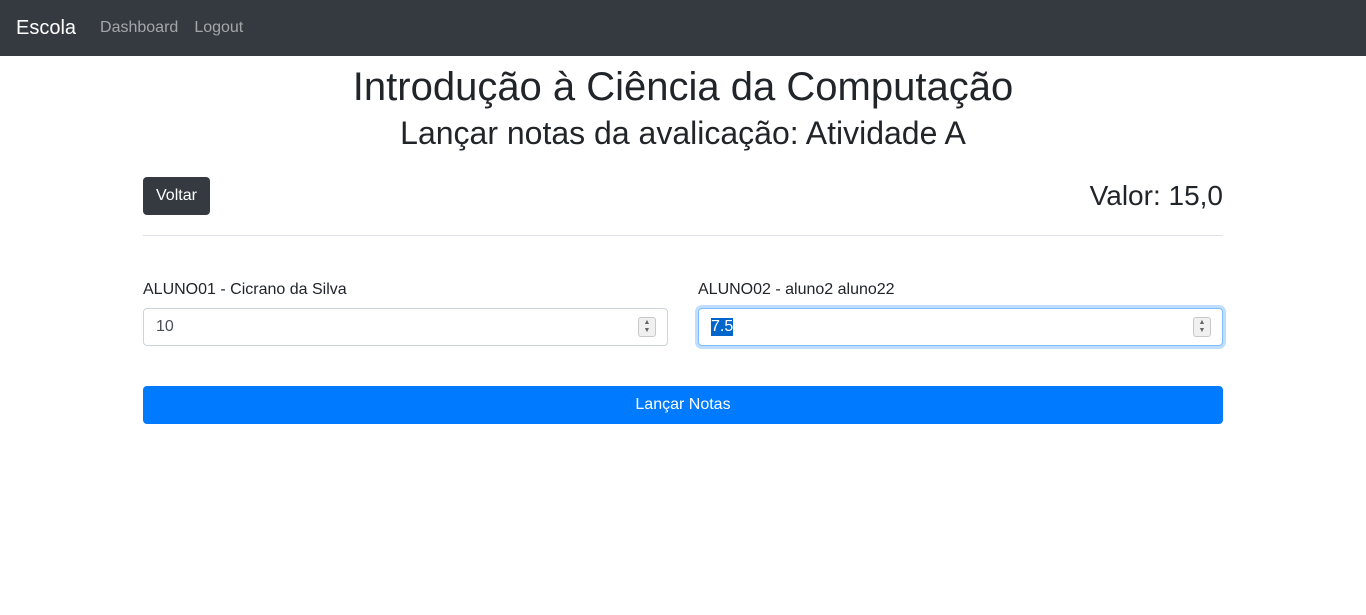 Image resolution: width=1366 pixels, height=615 pixels. Describe the element at coordinates (176, 196) in the screenshot. I see `back-button: Voltar` at that location.